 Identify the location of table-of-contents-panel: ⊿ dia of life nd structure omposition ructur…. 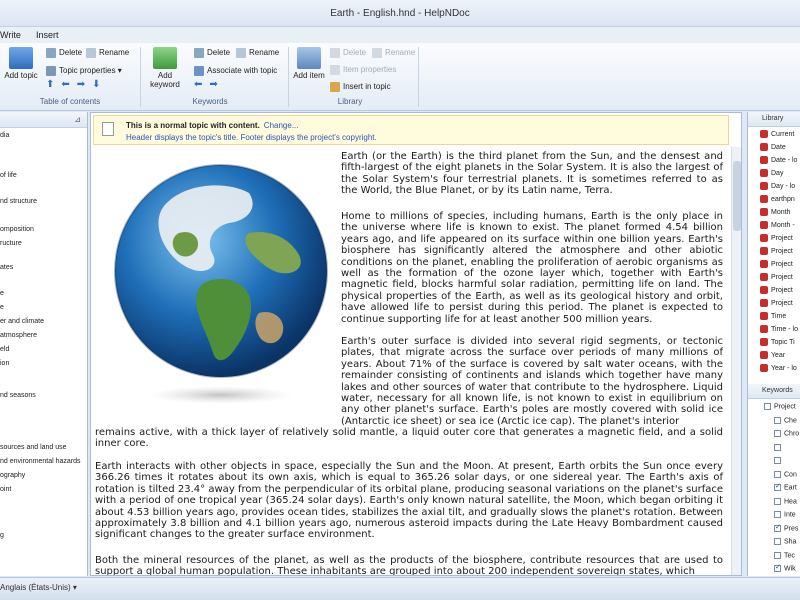
(44, 344).